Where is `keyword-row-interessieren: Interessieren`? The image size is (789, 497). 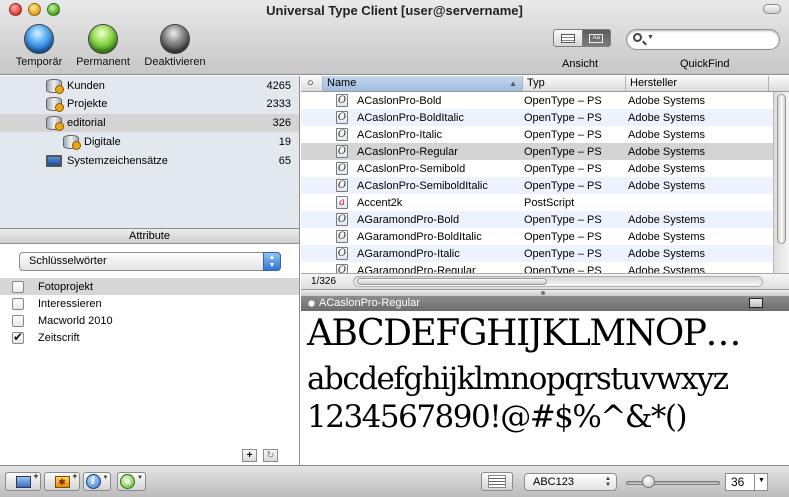 keyword-row-interessieren: Interessieren is located at coordinates (149, 303).